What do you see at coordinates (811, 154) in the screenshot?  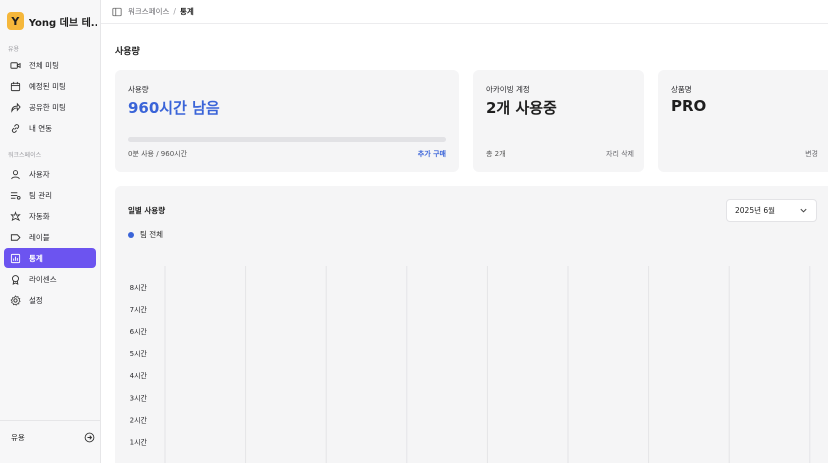 I see `change-plan-link: 변경` at bounding box center [811, 154].